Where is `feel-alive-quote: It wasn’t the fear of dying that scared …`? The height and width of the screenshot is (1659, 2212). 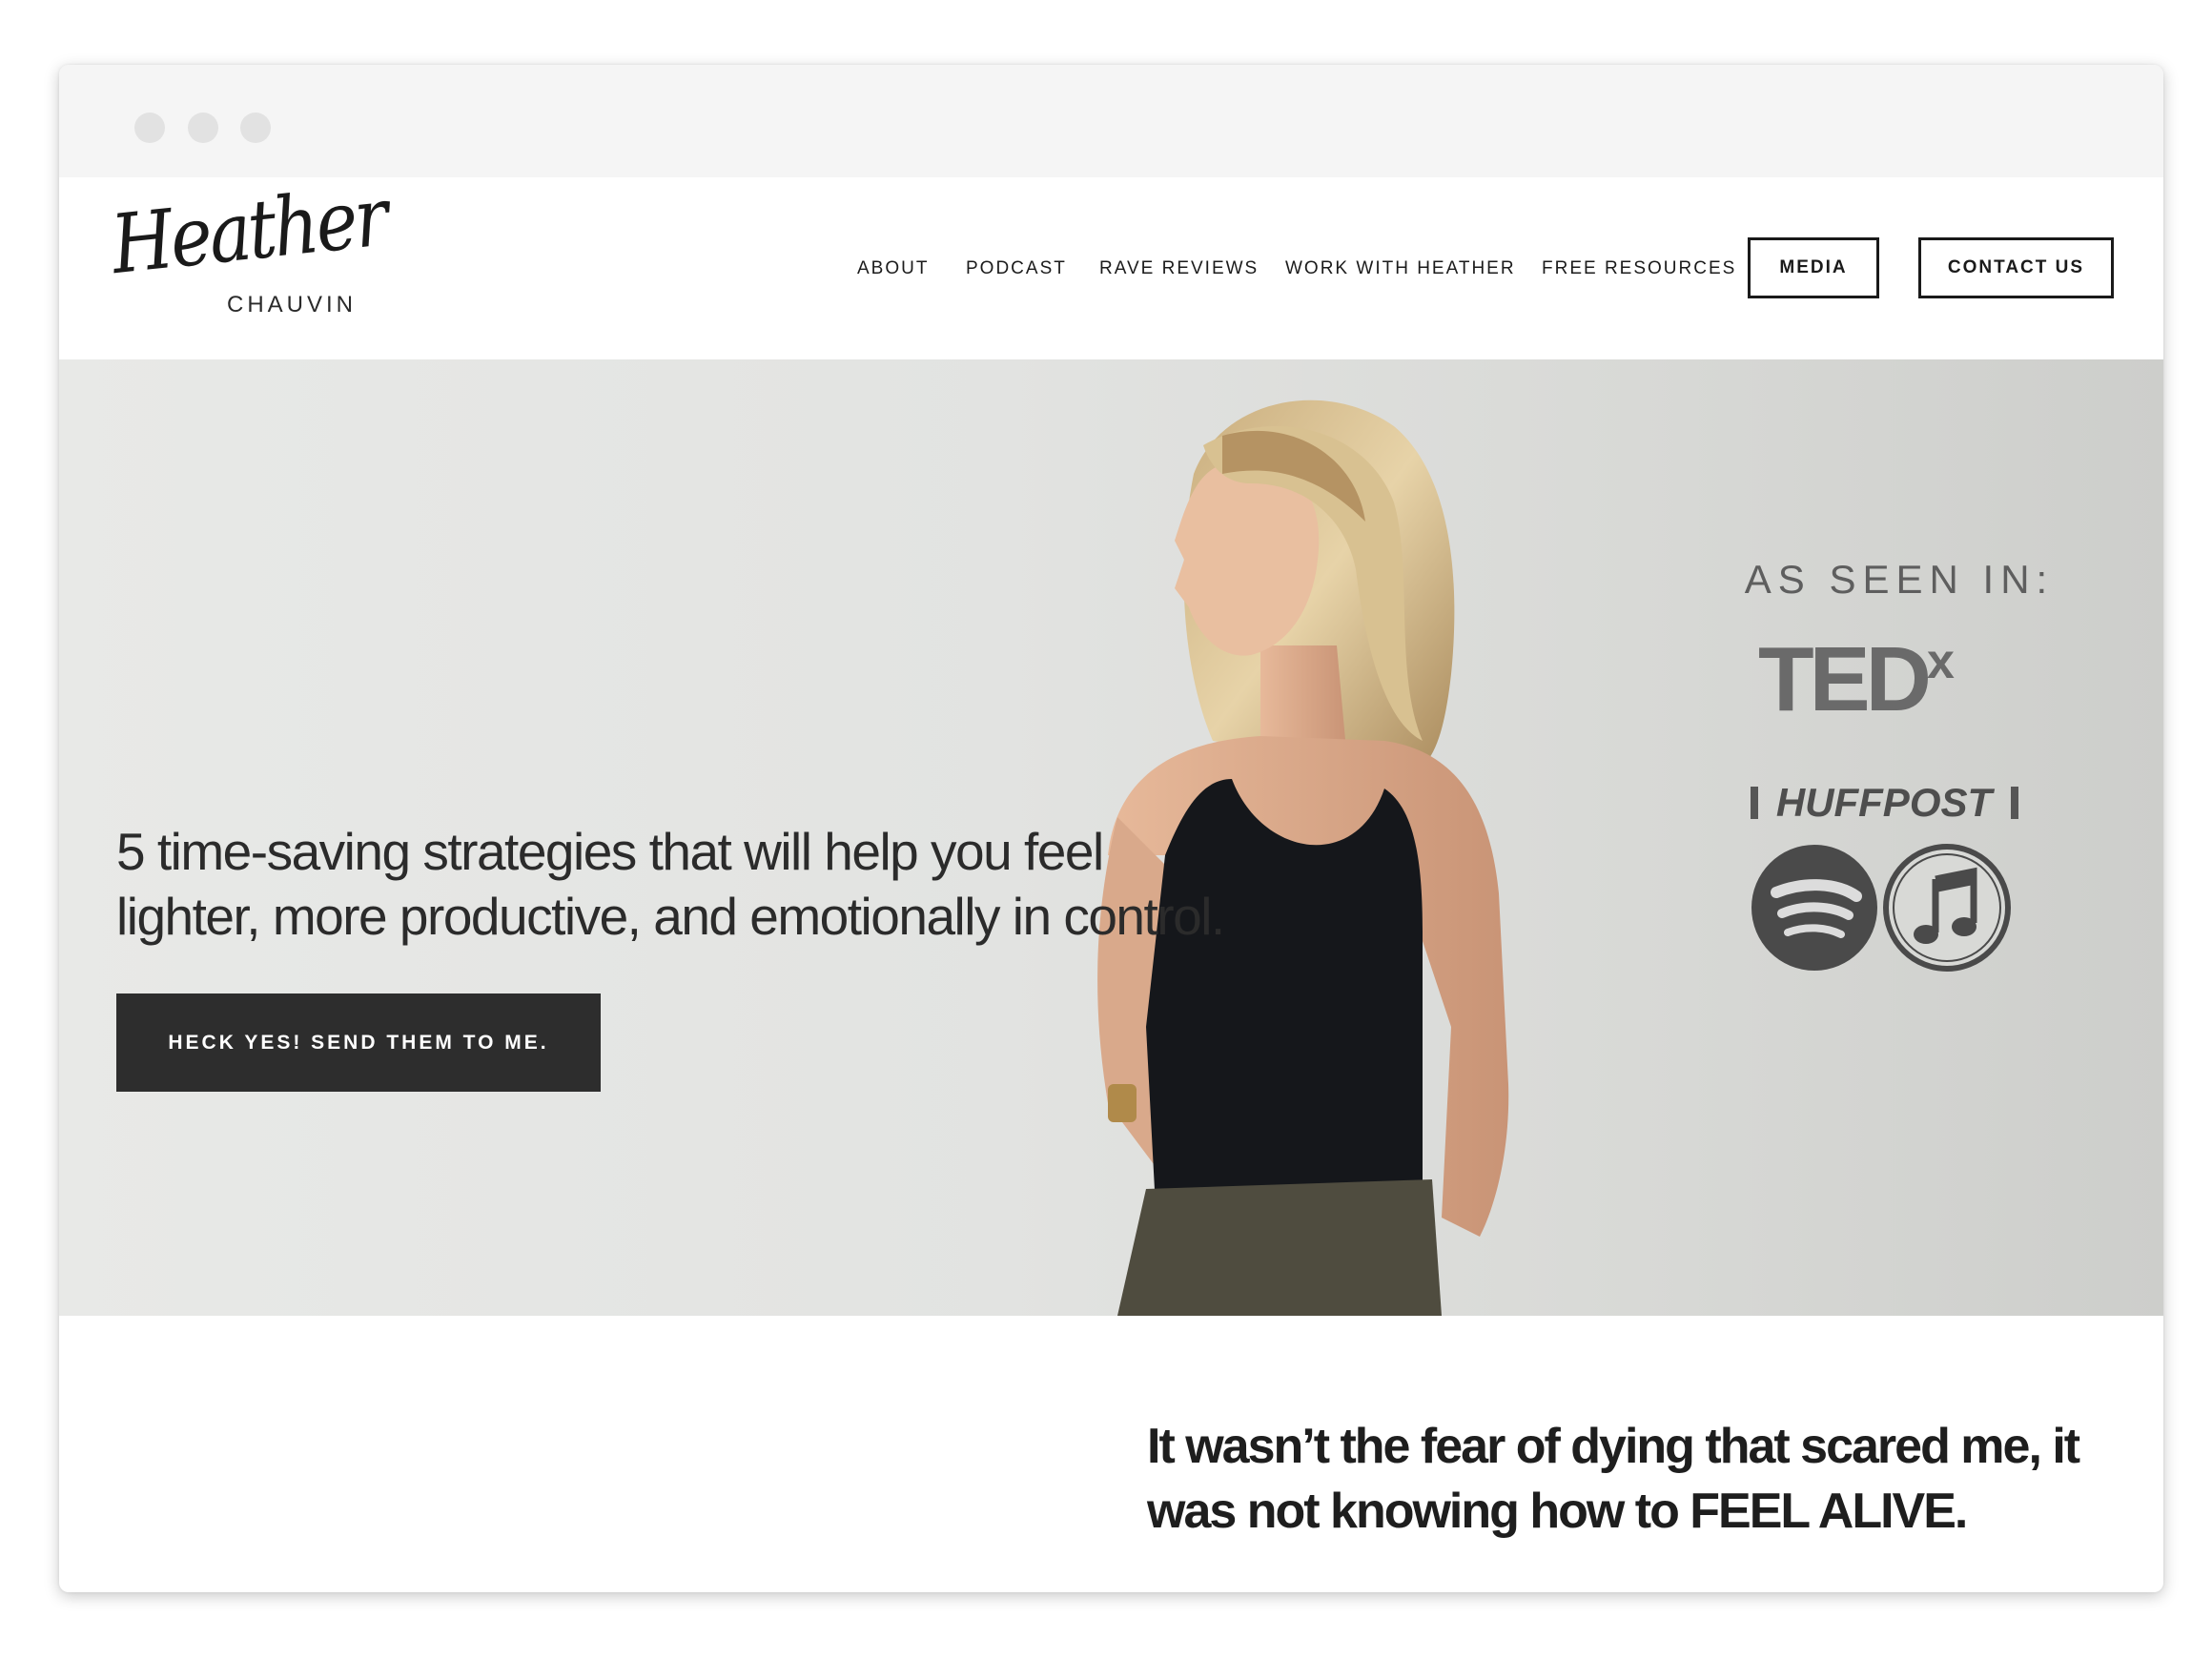 feel-alive-quote: It wasn’t the fear of dying that scared … is located at coordinates (1643, 1479).